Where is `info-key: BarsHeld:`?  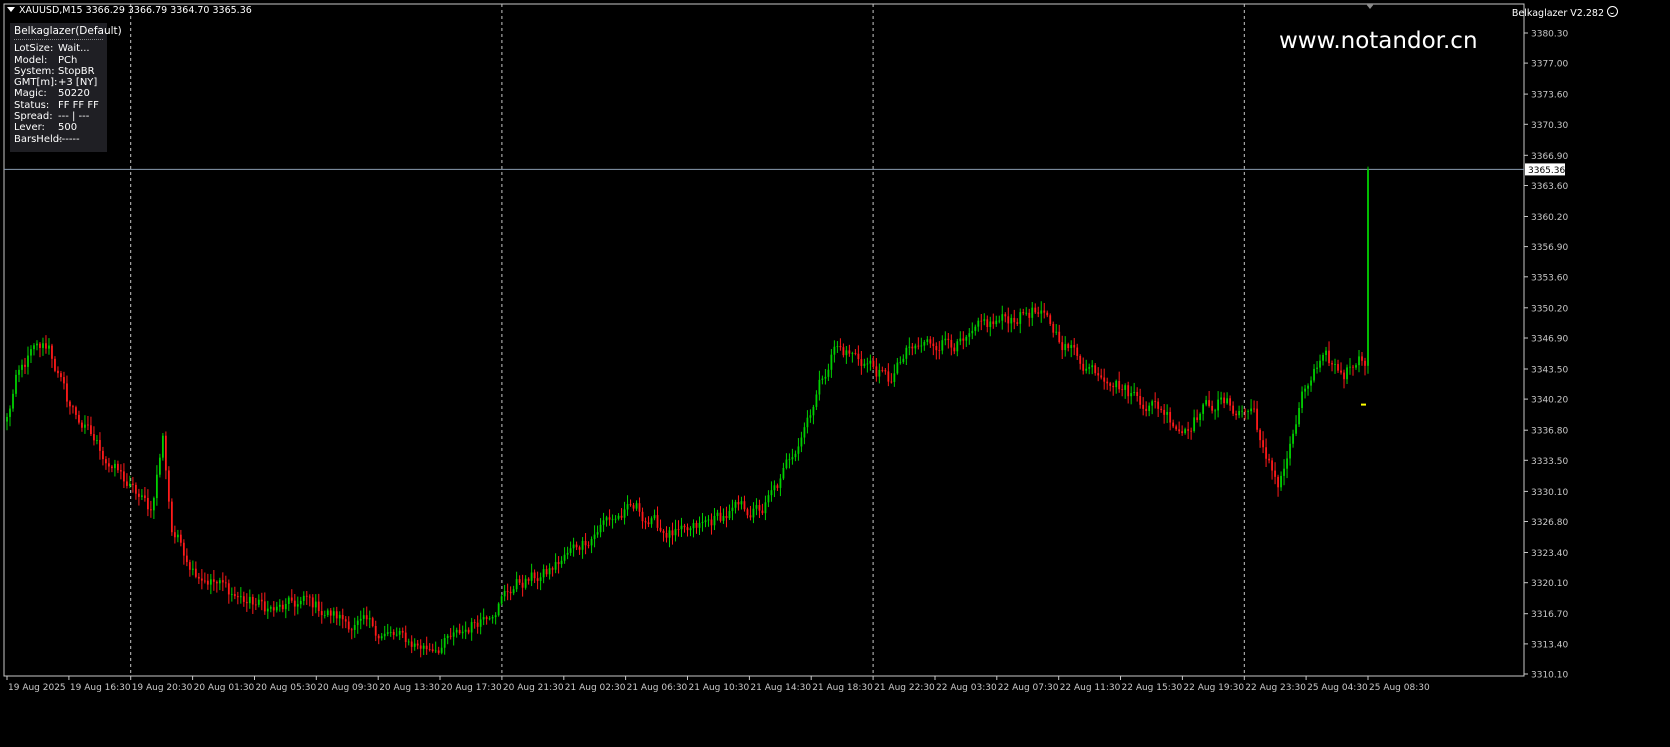
info-key: BarsHeld: is located at coordinates (38, 139).